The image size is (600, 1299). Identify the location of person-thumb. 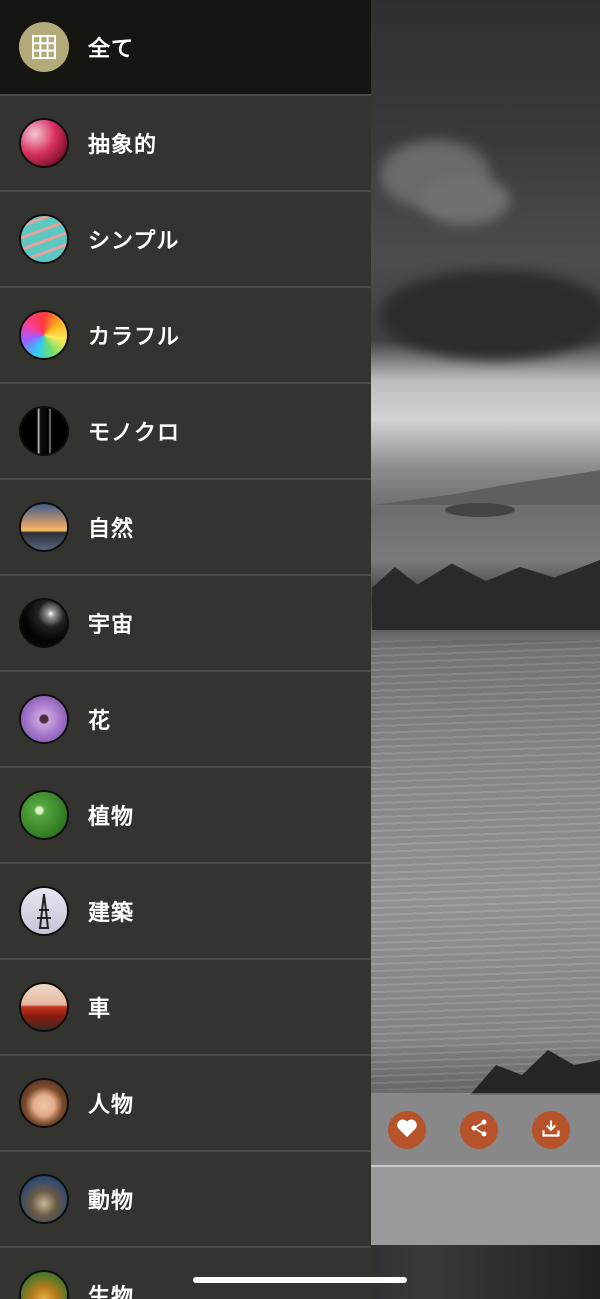
(44, 1103).